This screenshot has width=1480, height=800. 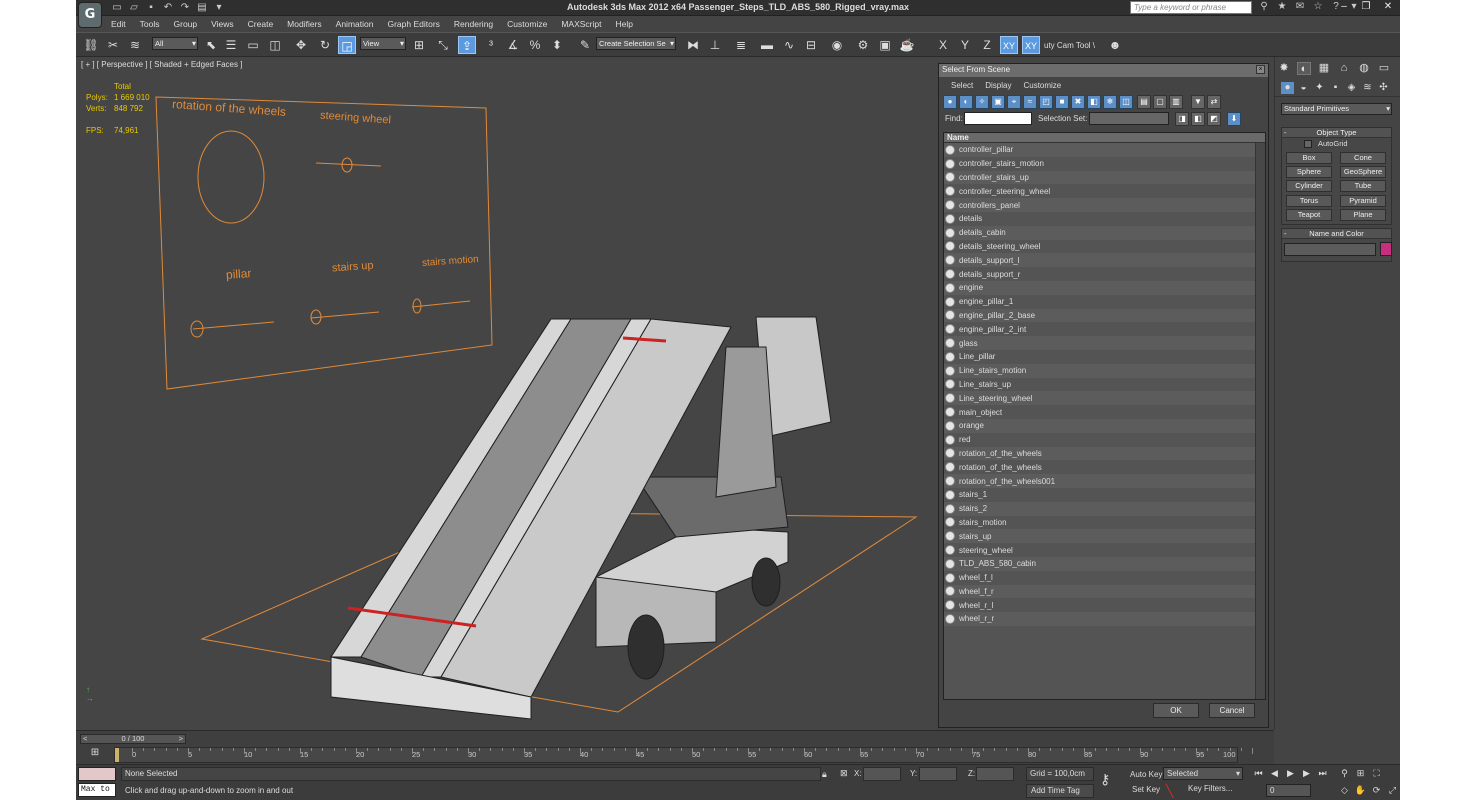 I want to click on display-xrefs-icon: ■, so click(x=1062, y=102).